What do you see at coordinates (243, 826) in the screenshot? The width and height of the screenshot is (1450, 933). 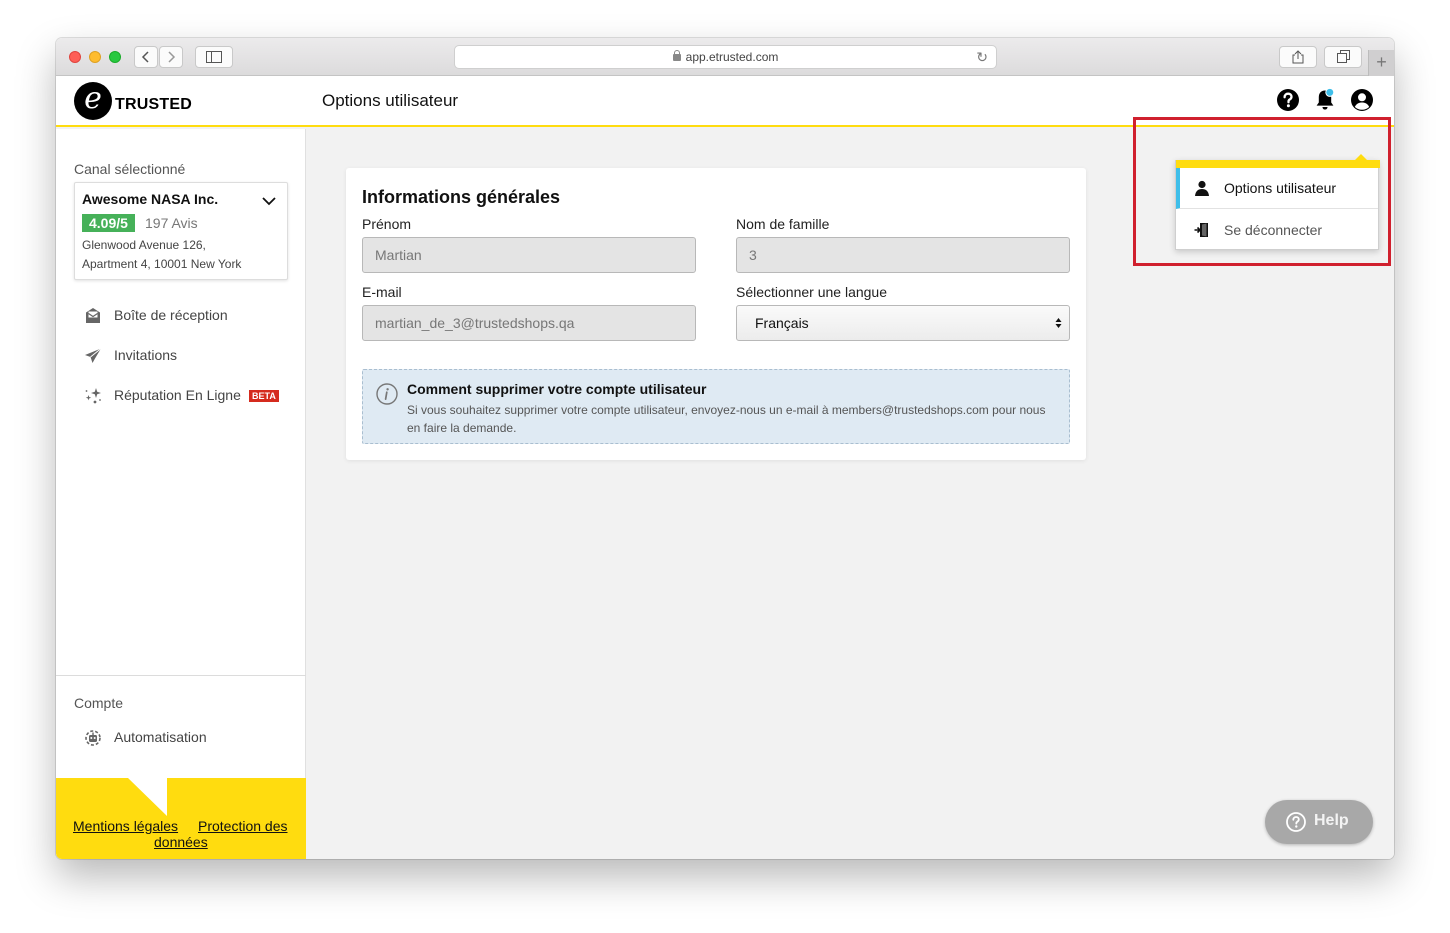 I see `privacy-link: Protection des` at bounding box center [243, 826].